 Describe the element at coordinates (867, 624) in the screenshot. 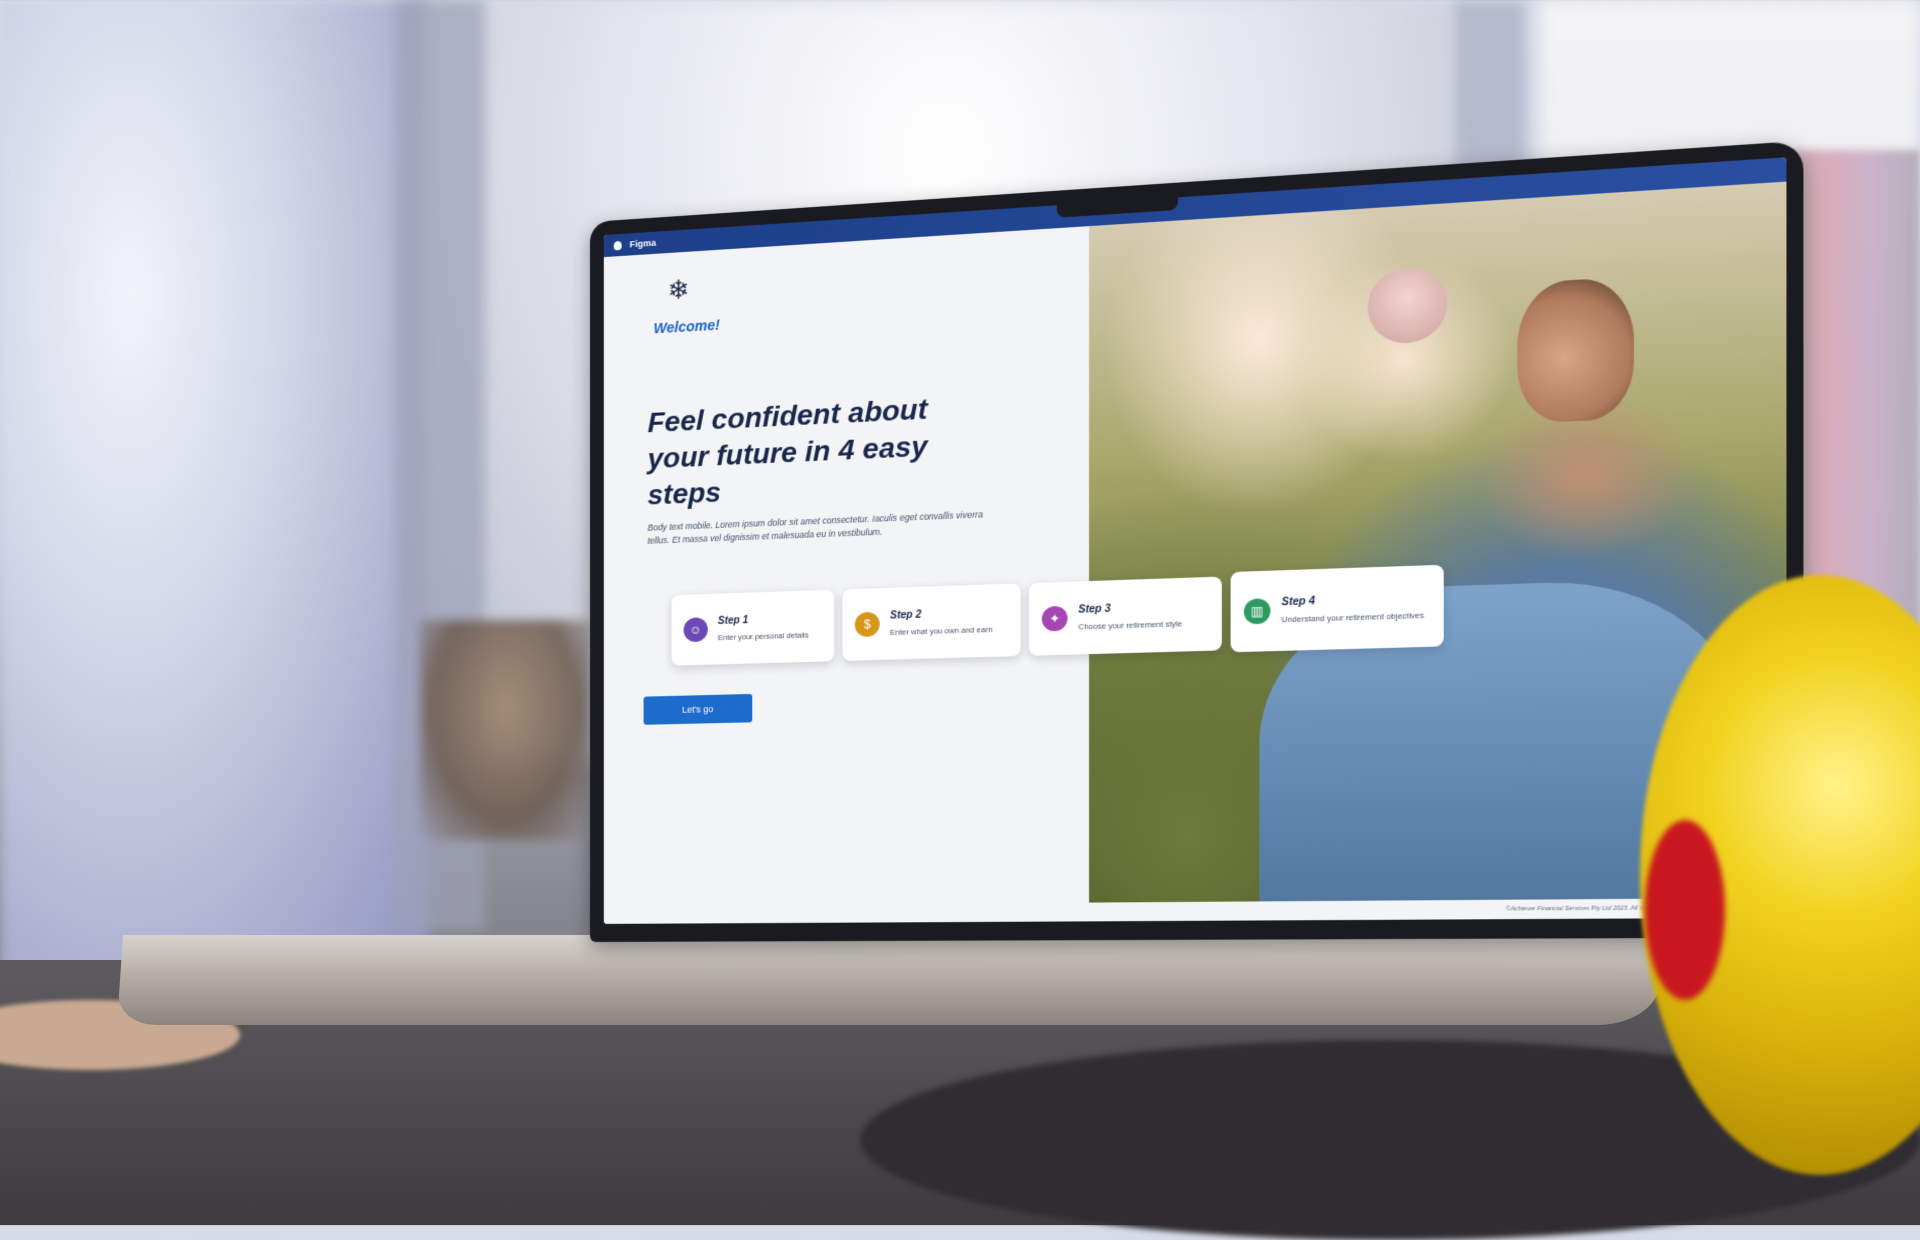

I see `money-hand-icon: $` at that location.